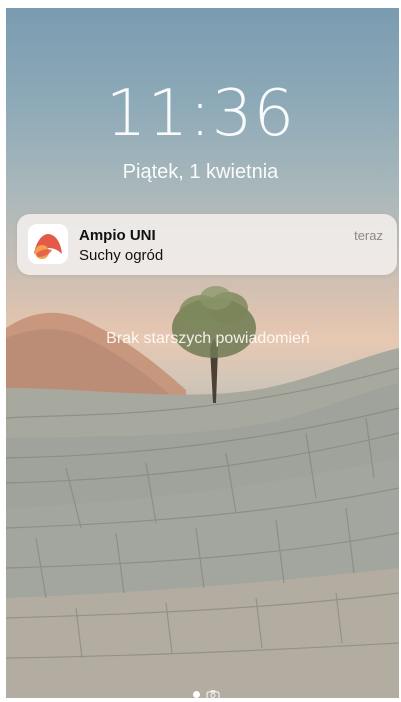 The image size is (401, 702). What do you see at coordinates (117, 235) in the screenshot?
I see `notification-app-name: Ampio UNI` at bounding box center [117, 235].